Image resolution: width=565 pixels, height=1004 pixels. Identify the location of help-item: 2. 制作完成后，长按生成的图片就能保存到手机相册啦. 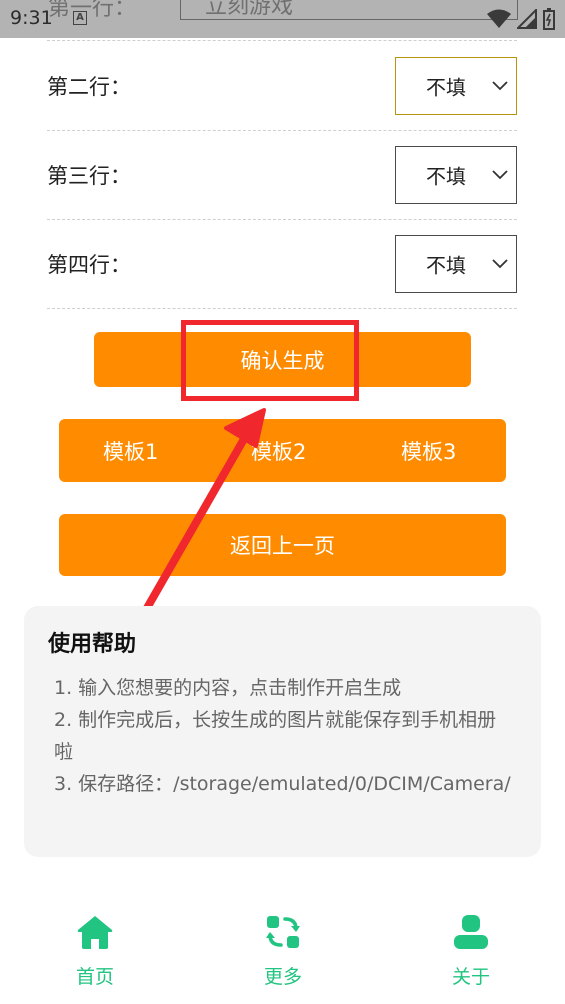
(275, 736).